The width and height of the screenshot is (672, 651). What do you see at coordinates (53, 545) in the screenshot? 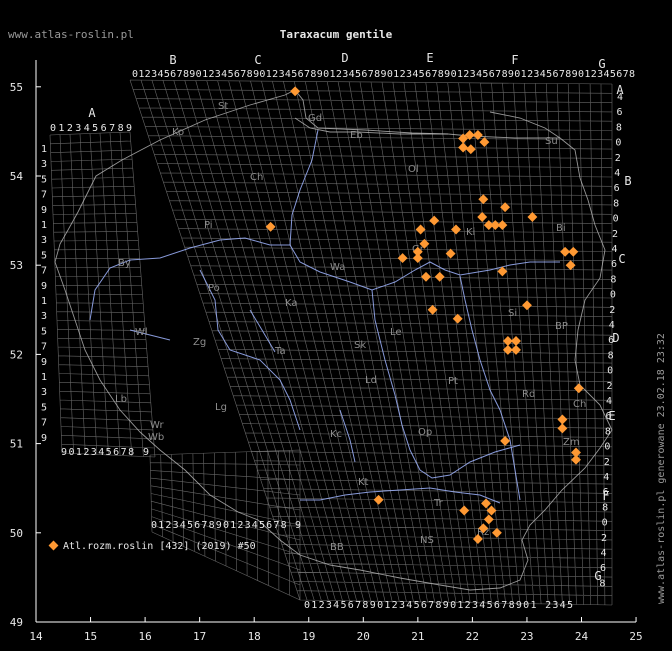
I see `legend-marker` at bounding box center [53, 545].